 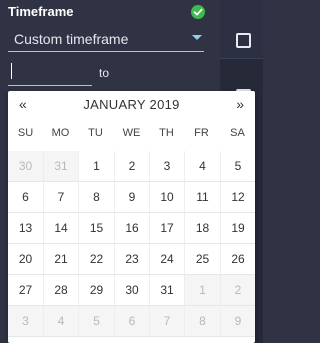 What do you see at coordinates (25, 259) in the screenshot?
I see `day-cell: 20` at bounding box center [25, 259].